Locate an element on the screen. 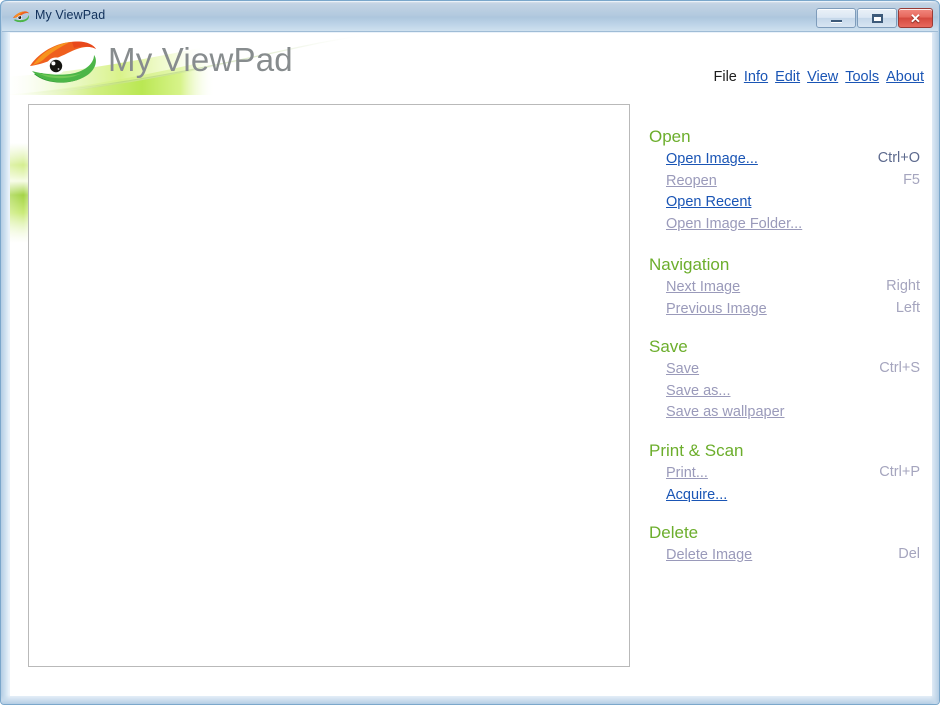 The height and width of the screenshot is (705, 940). menu-tab-about: About is located at coordinates (905, 77).